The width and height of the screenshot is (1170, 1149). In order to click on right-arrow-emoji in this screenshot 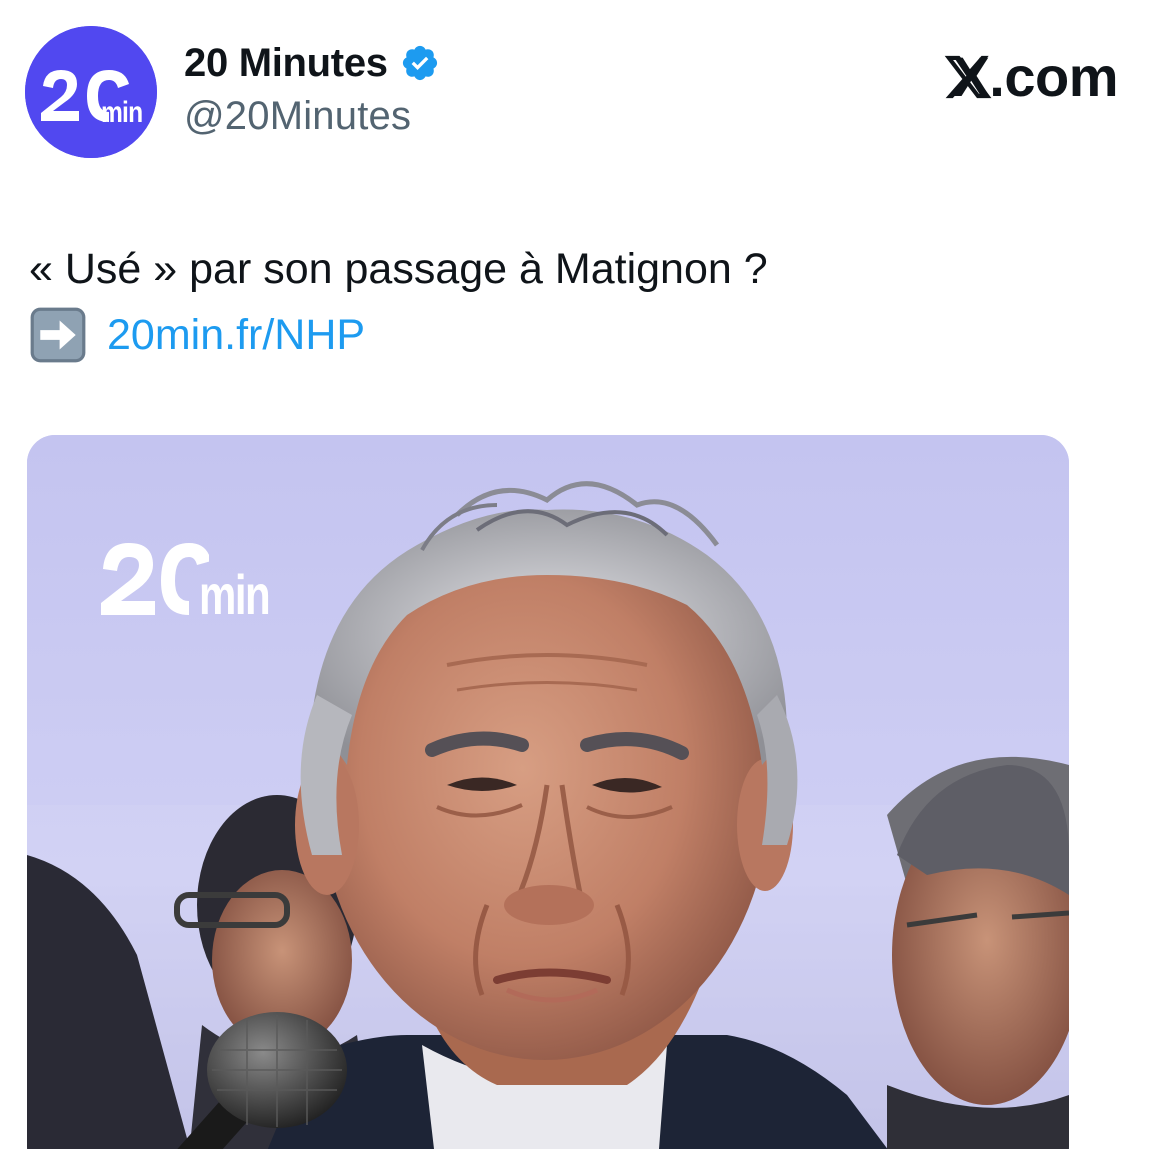, I will do `click(58, 335)`.